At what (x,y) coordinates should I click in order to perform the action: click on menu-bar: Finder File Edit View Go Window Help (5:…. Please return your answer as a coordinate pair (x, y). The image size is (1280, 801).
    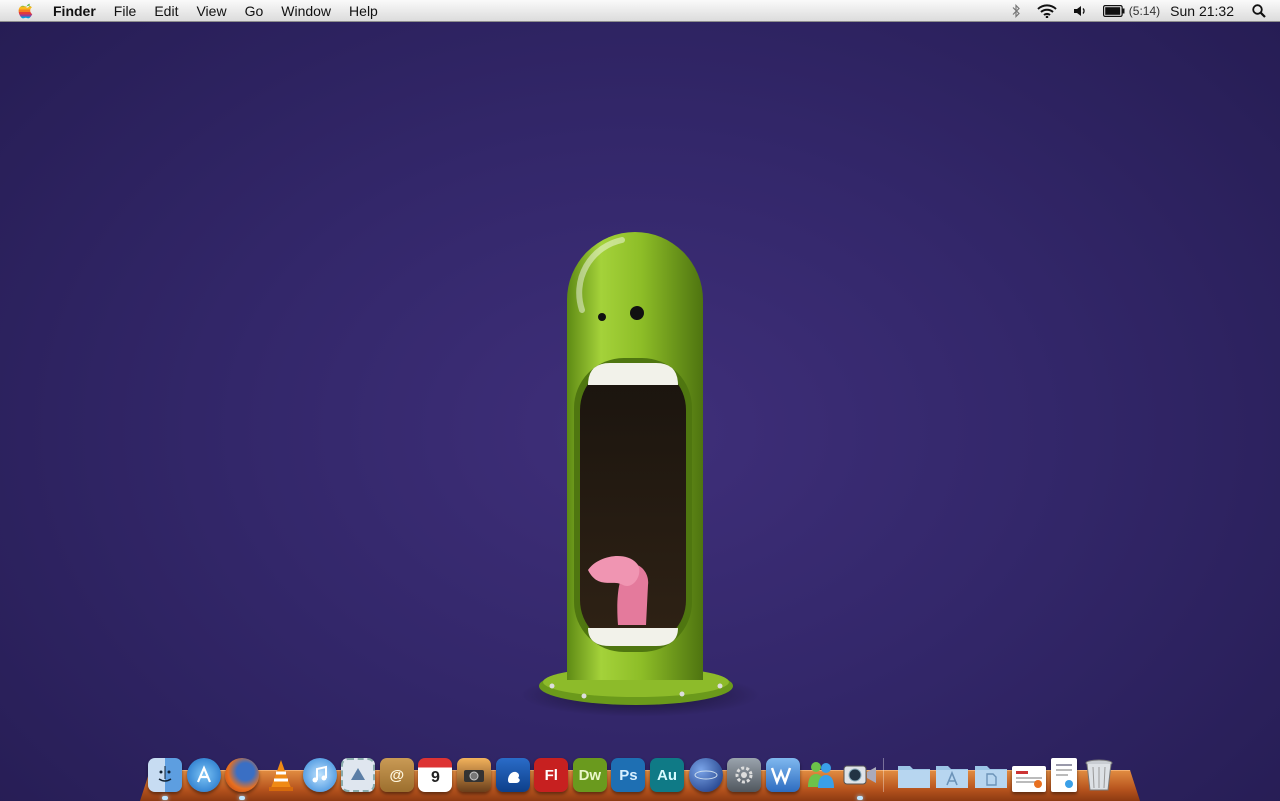
    Looking at the image, I should click on (640, 11).